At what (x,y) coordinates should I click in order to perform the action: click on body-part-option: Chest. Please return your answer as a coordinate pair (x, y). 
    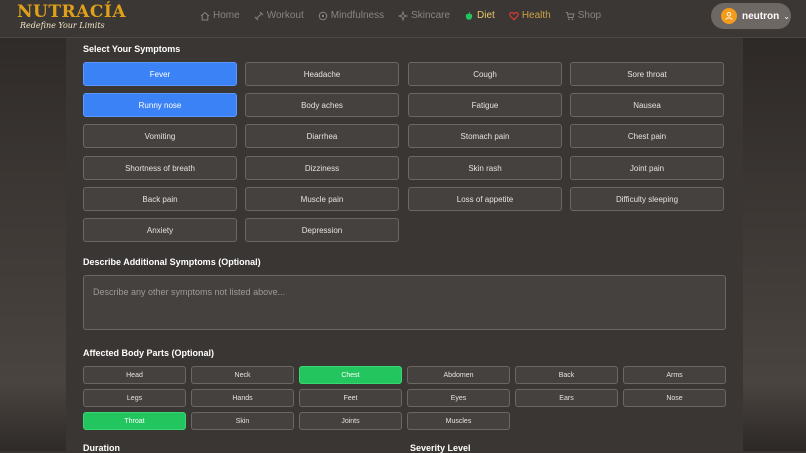
    Looking at the image, I should click on (350, 375).